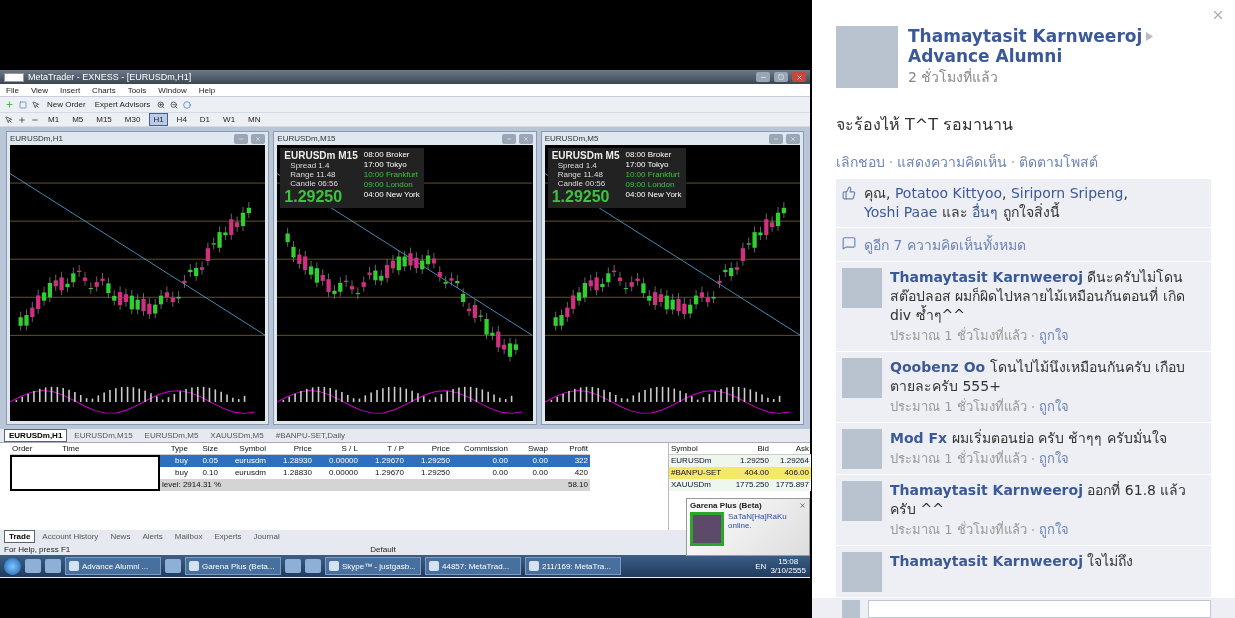 This screenshot has height=618, width=1235. I want to click on chart-tab: EURUSDm,M5, so click(171, 435).